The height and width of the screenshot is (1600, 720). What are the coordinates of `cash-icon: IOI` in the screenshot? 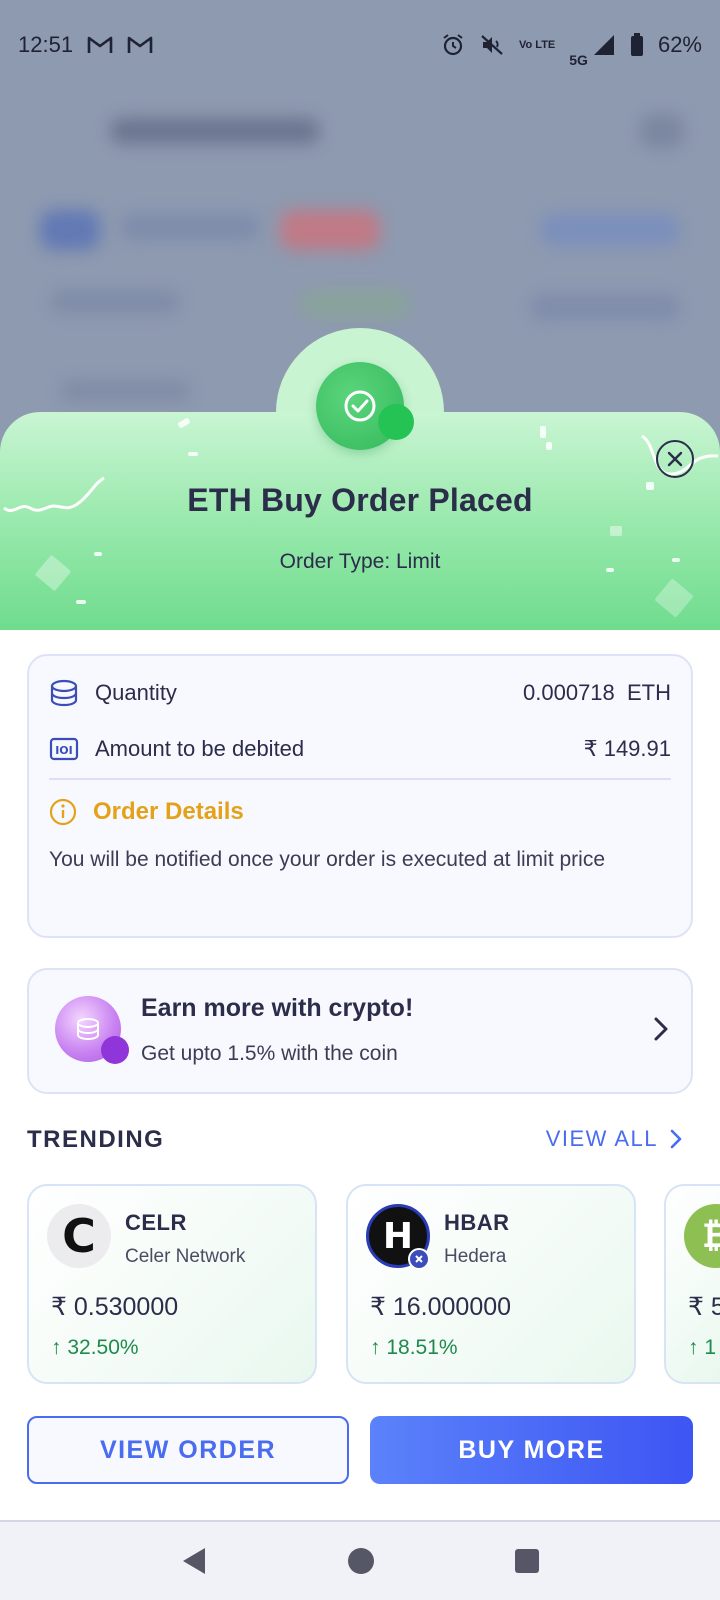 It's located at (64, 749).